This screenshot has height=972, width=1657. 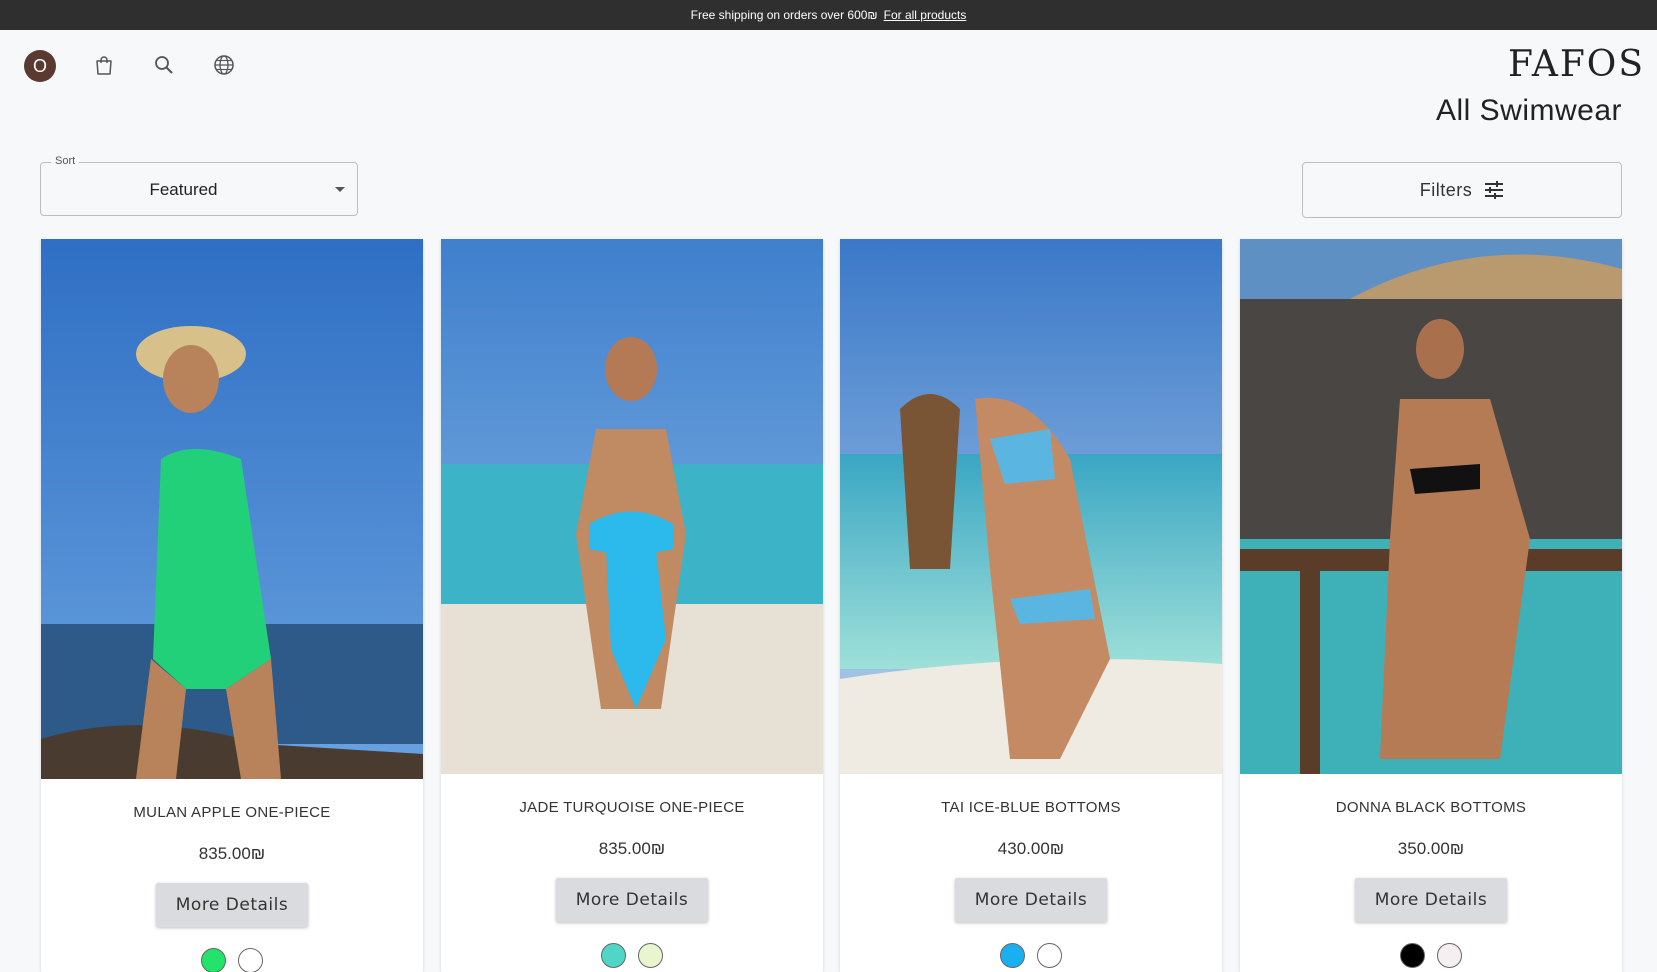 What do you see at coordinates (1446, 189) in the screenshot?
I see `filters-label: Filters` at bounding box center [1446, 189].